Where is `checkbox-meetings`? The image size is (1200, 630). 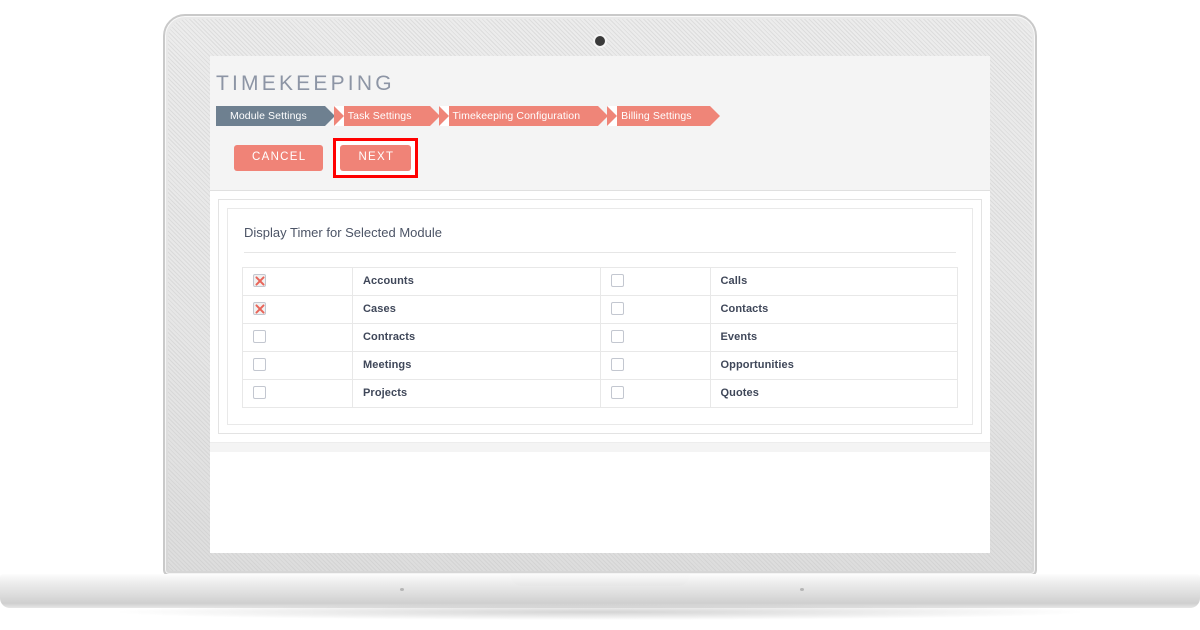
checkbox-meetings is located at coordinates (259, 365).